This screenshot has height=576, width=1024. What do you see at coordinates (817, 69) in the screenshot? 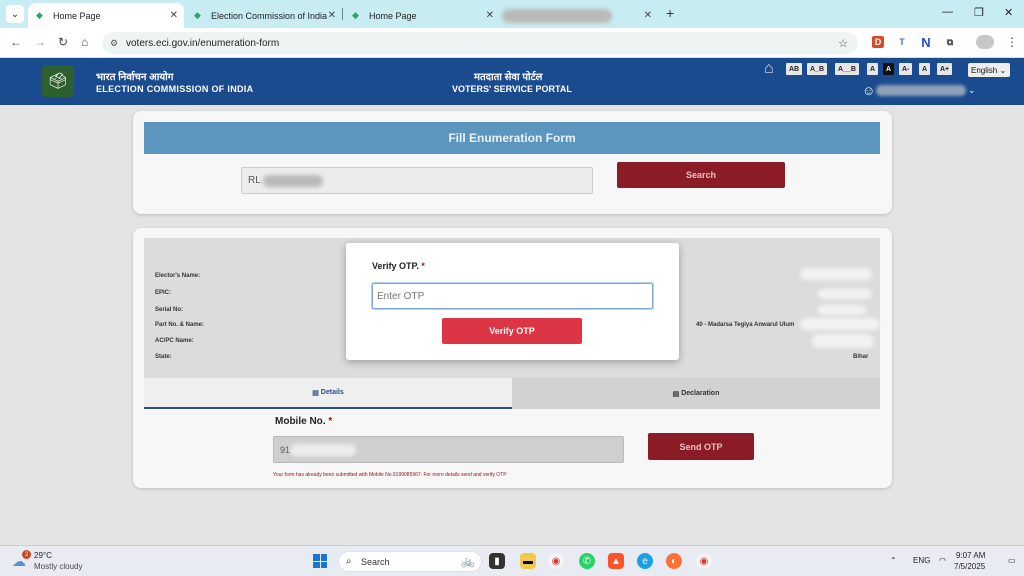
I see `accessibility-spacing-2: A_B` at bounding box center [817, 69].